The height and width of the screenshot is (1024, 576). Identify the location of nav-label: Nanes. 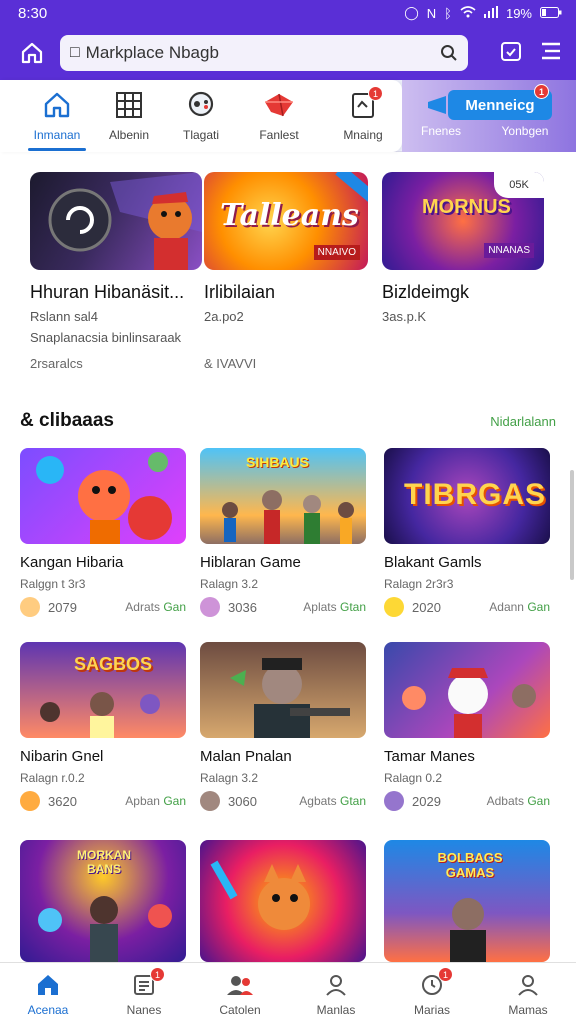
(144, 1010).